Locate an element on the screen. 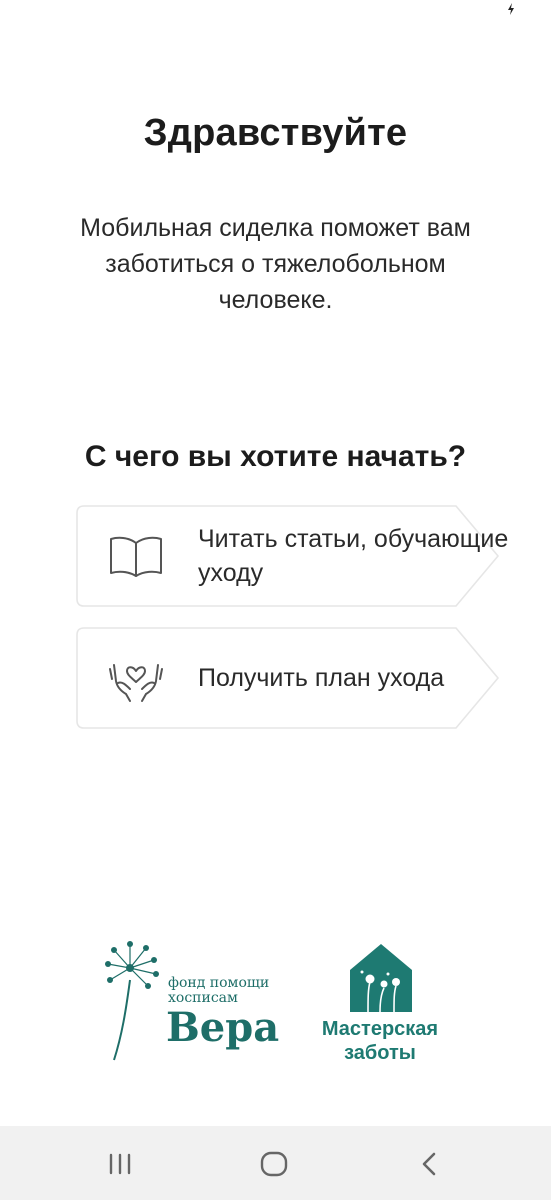  master-line2: заботы is located at coordinates (380, 1053).